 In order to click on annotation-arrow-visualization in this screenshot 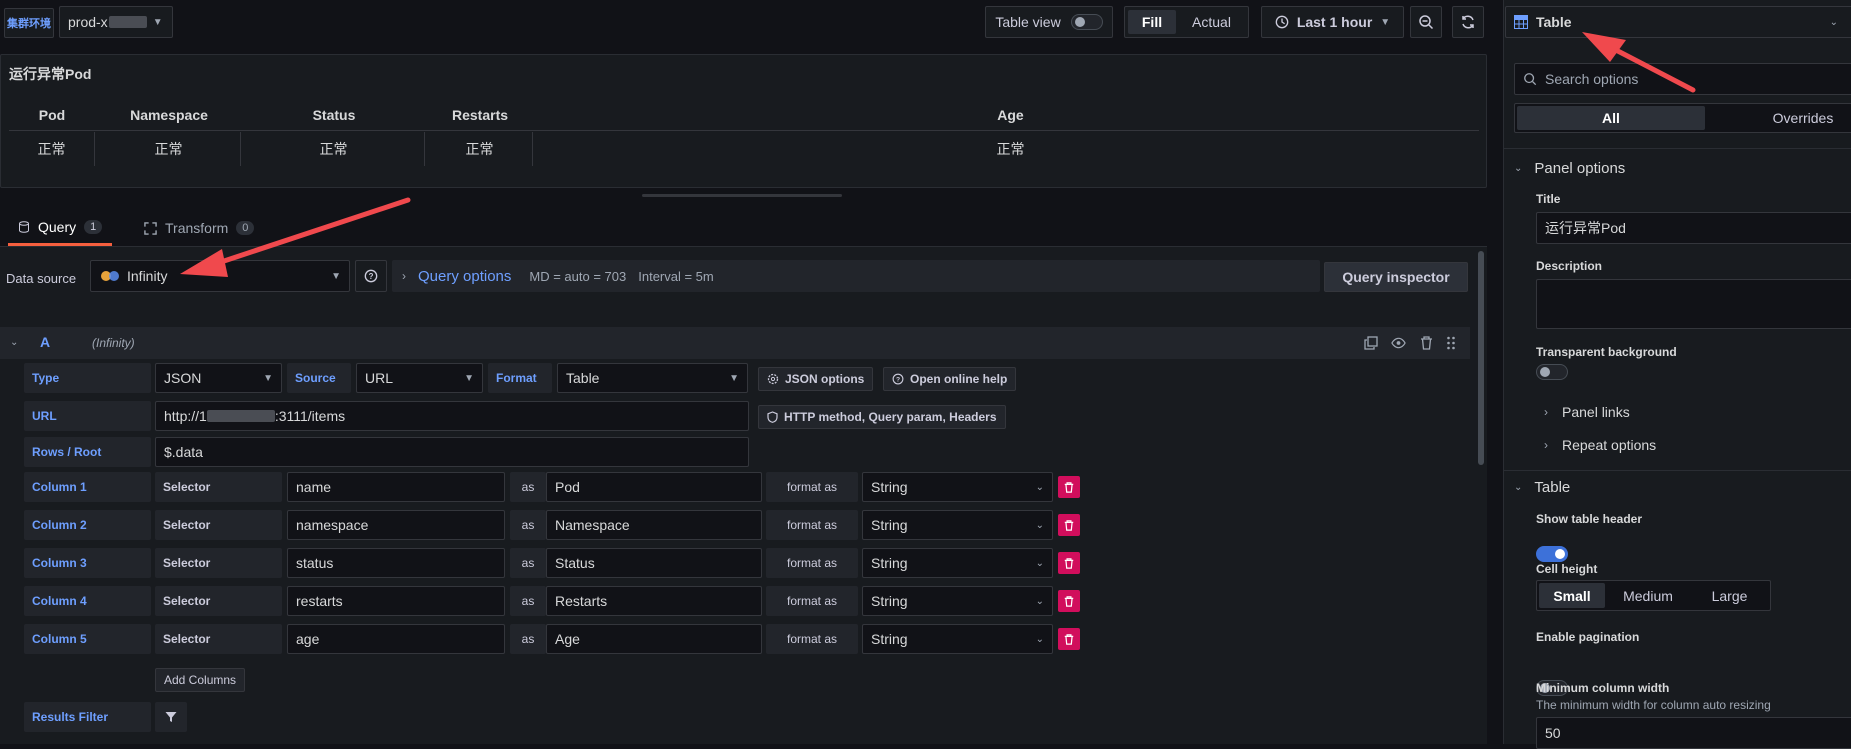, I will do `click(1639, 62)`.